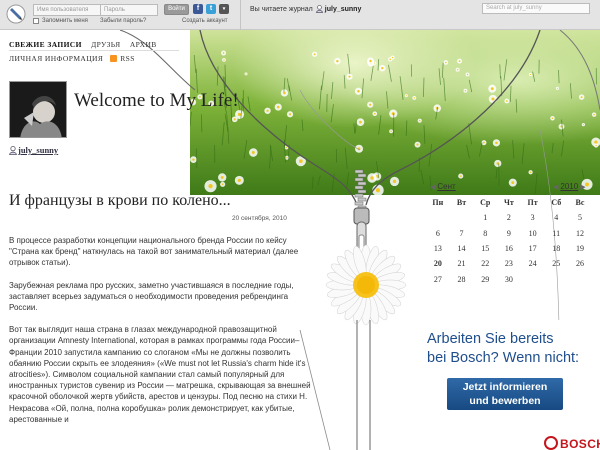  What do you see at coordinates (485, 264) in the screenshot?
I see `calendar-day: 22` at bounding box center [485, 264].